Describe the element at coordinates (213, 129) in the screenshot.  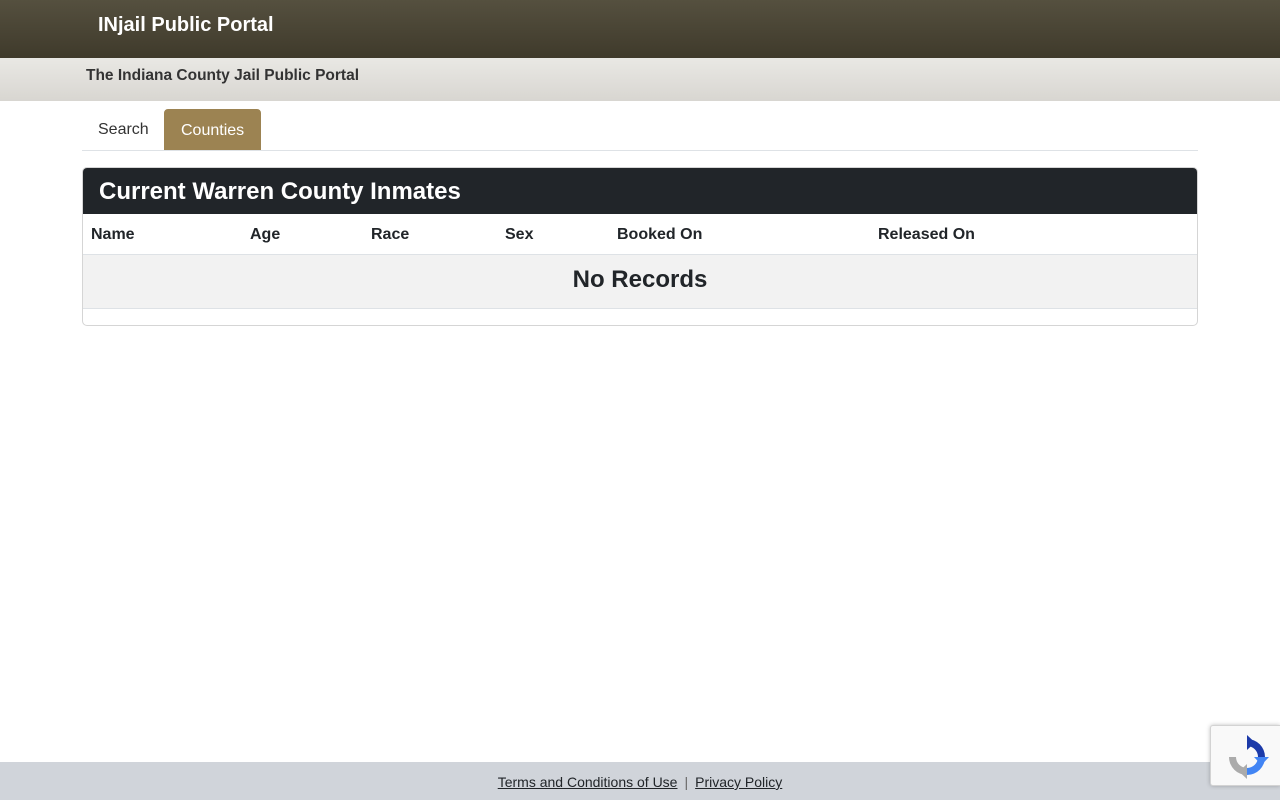
I see `tab-counties: Counties` at that location.